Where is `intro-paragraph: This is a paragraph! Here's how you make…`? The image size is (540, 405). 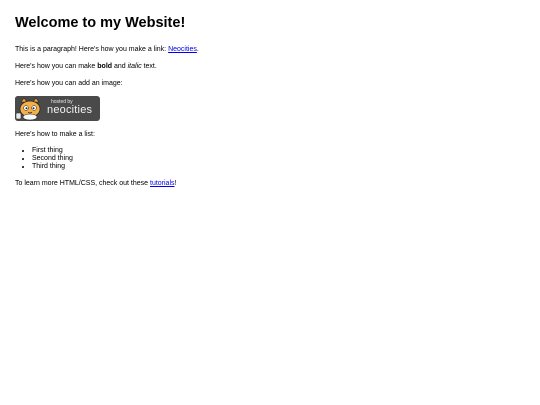 intro-paragraph: This is a paragraph! Here's how you make… is located at coordinates (270, 49).